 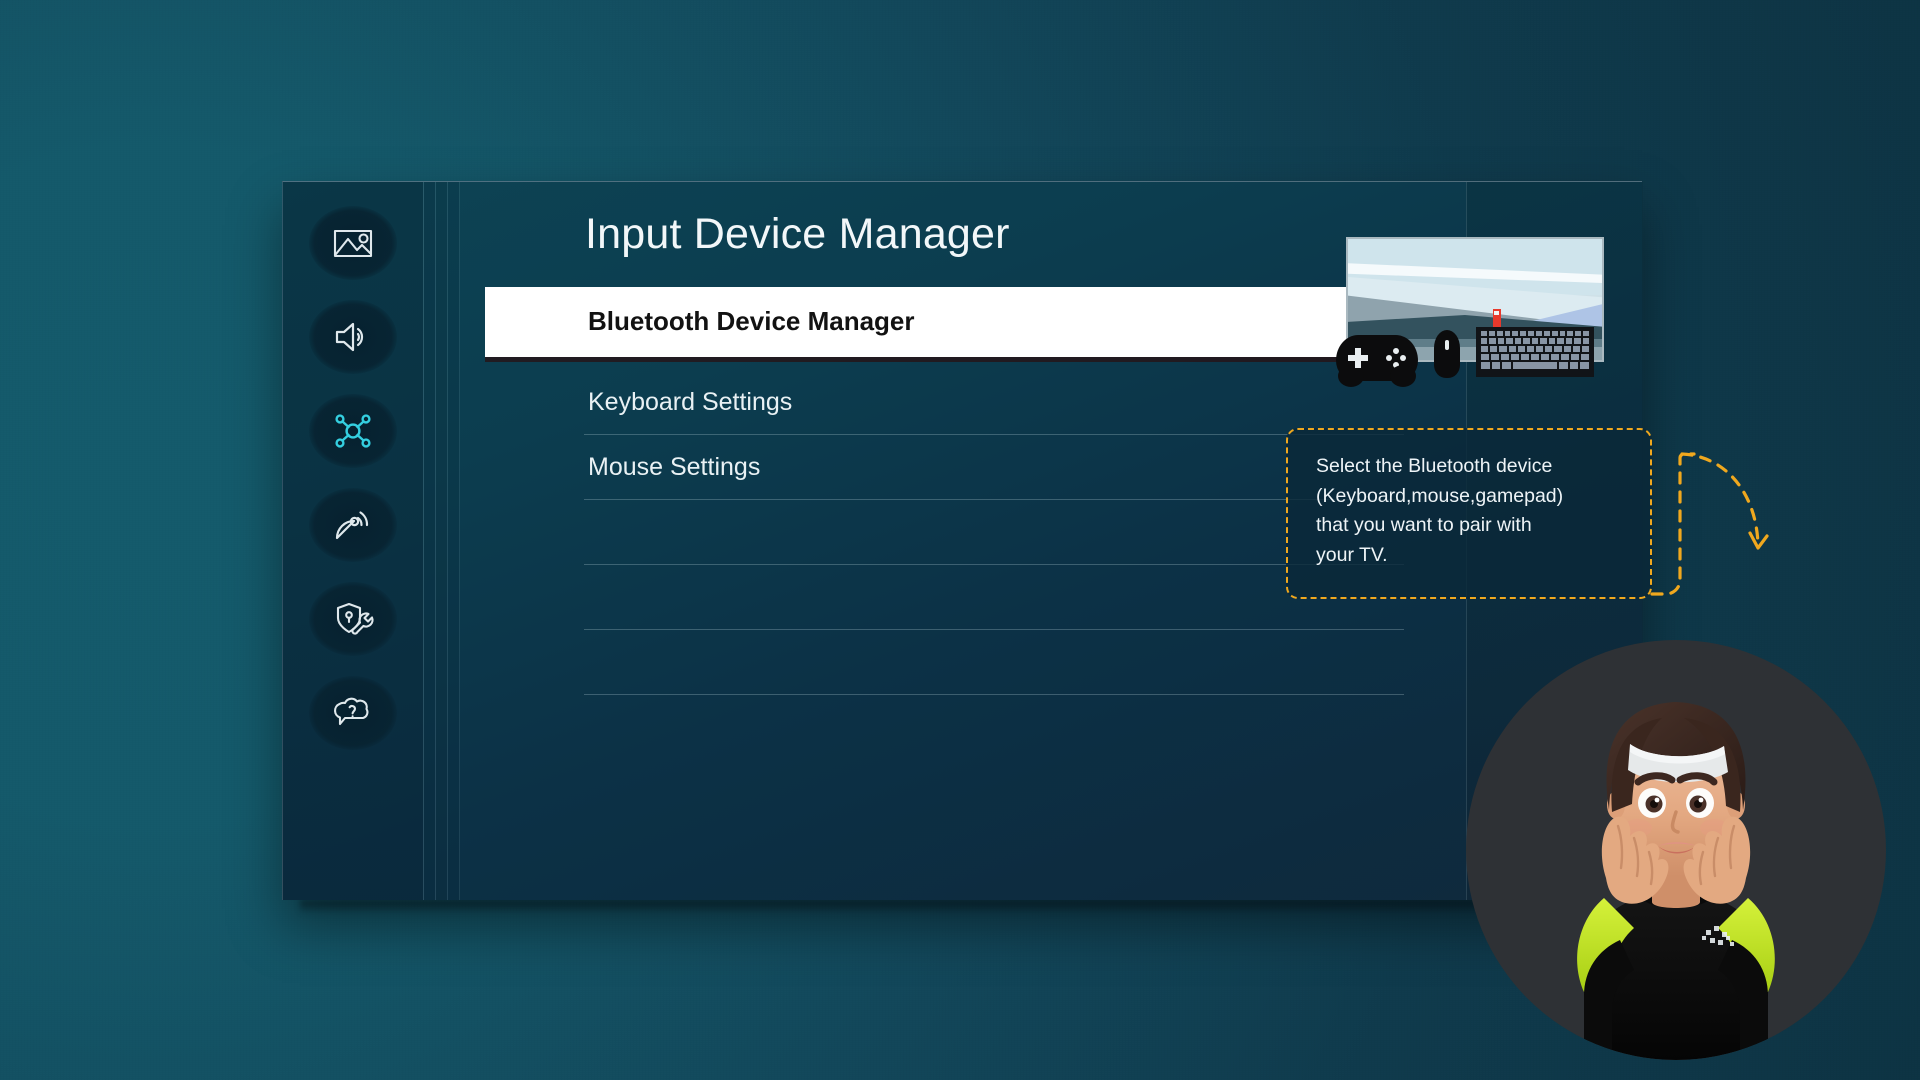 I want to click on mouse-scroll-wheel, so click(x=1447, y=345).